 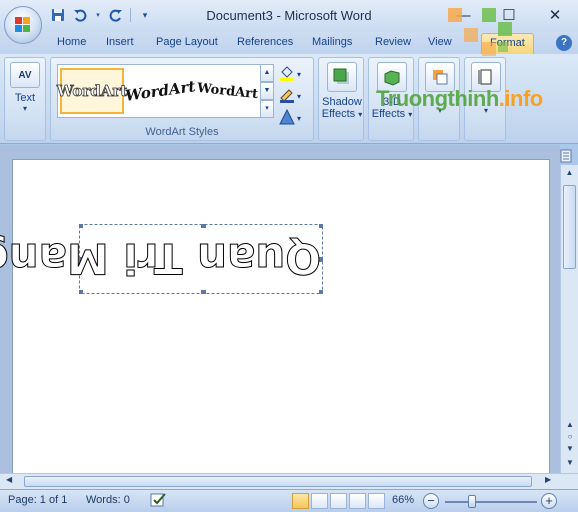 I want to click on view-buttons, so click(x=338, y=501).